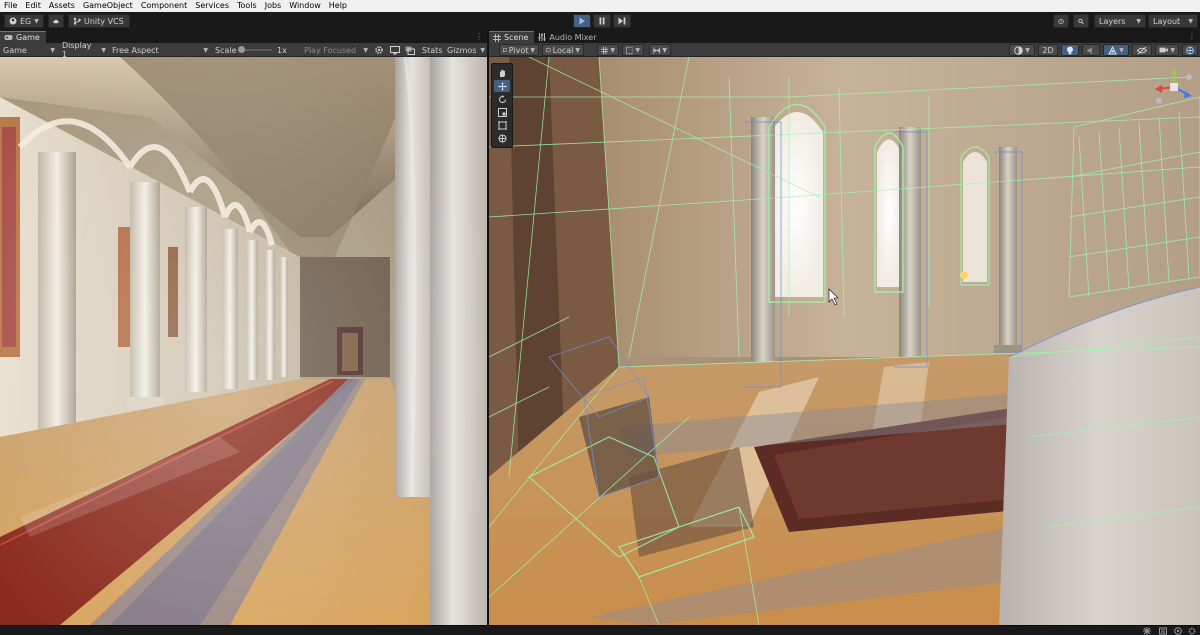 The height and width of the screenshot is (635, 1200). I want to click on cloud-icon, so click(56, 21).